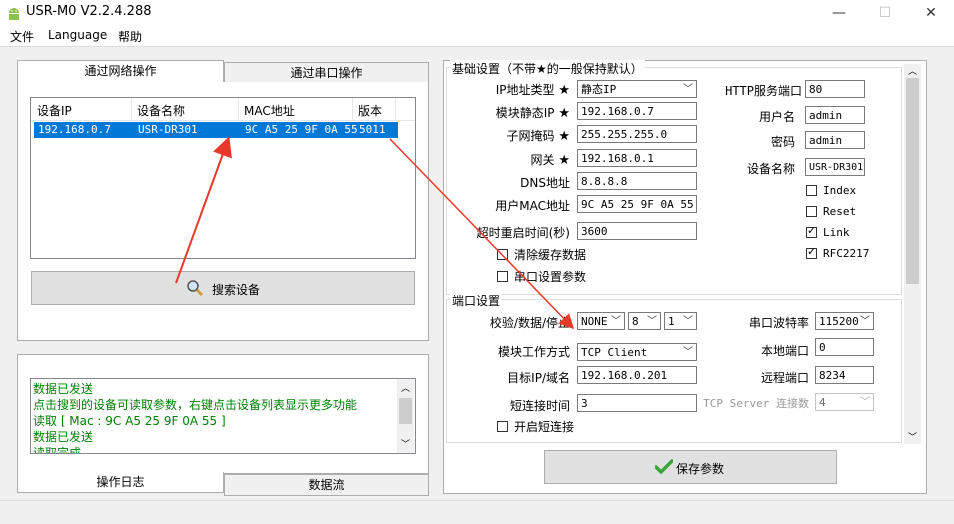 The width and height of the screenshot is (954, 524). I want to click on annotation-arrow-to-row, so click(203, 210).